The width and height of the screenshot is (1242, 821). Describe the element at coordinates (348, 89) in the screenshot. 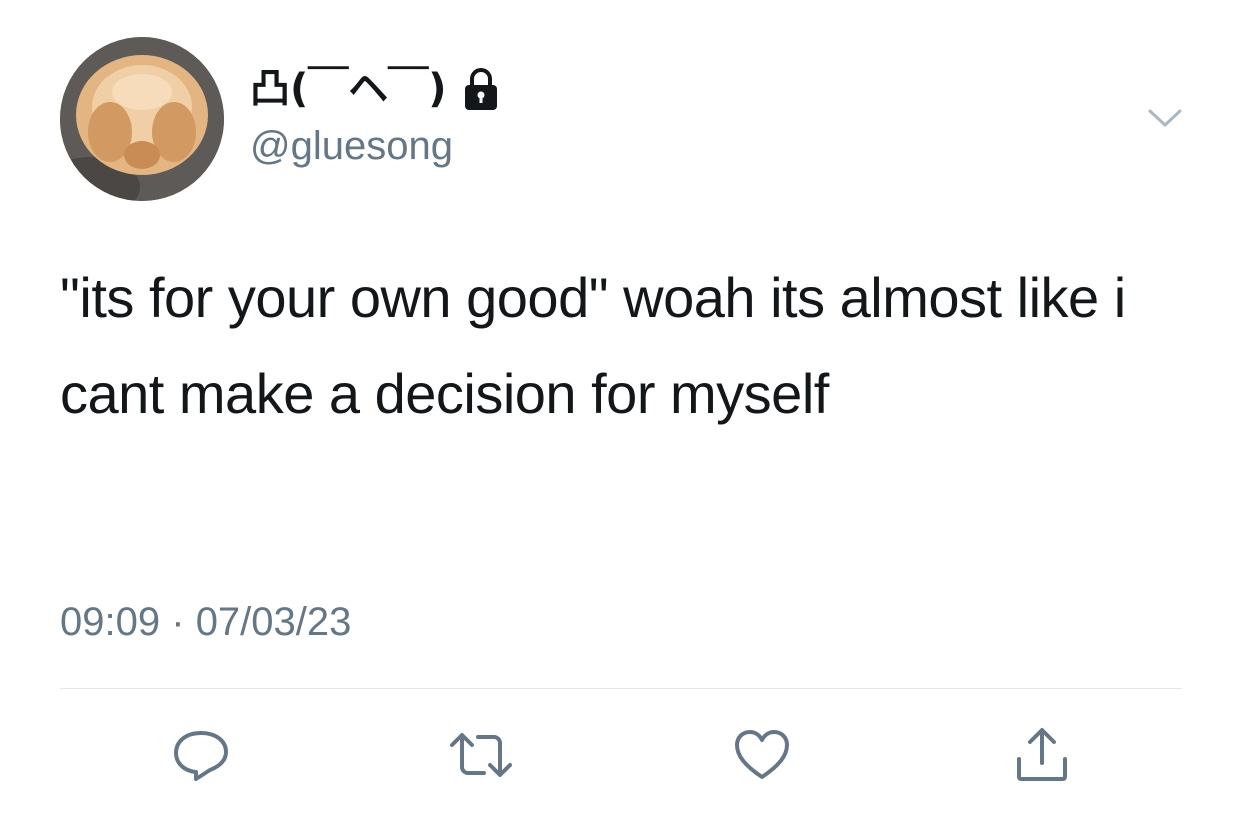

I see `display-name: 凸(￣ヘ￣)` at that location.